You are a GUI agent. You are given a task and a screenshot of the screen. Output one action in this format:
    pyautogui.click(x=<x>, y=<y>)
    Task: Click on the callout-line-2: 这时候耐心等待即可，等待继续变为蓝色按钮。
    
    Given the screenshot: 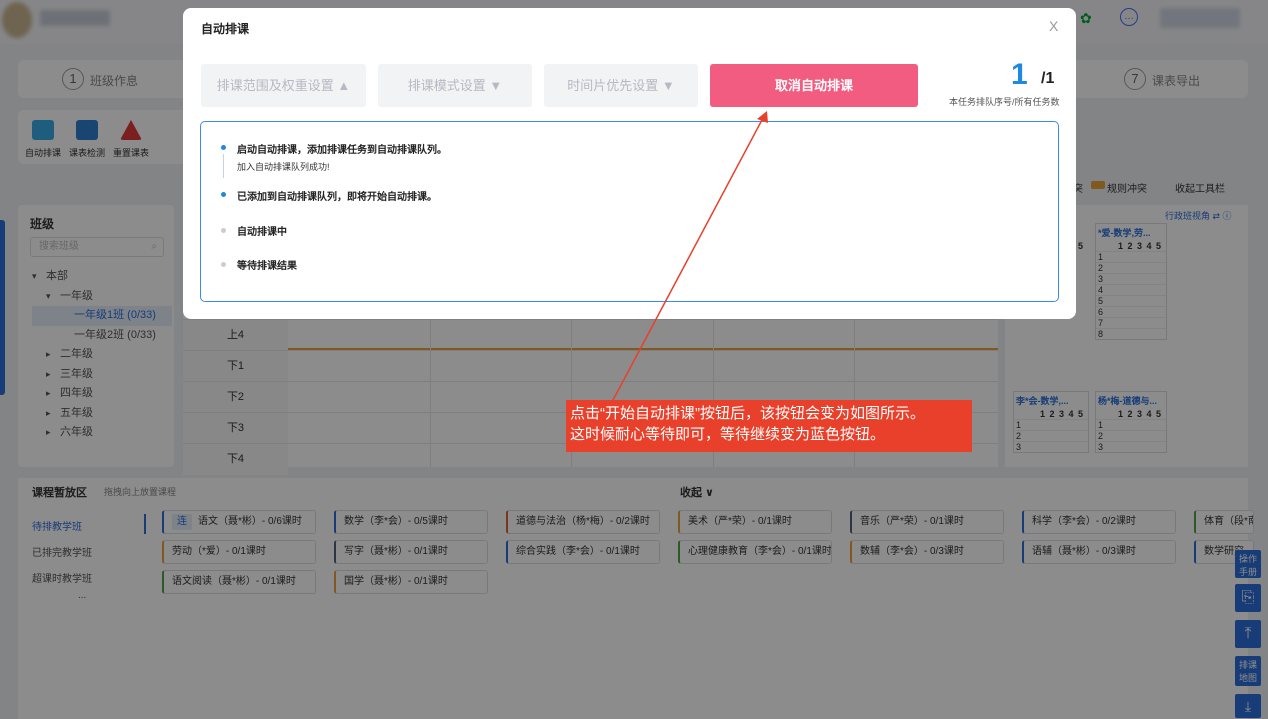 What is the action you would take?
    pyautogui.click(x=728, y=434)
    